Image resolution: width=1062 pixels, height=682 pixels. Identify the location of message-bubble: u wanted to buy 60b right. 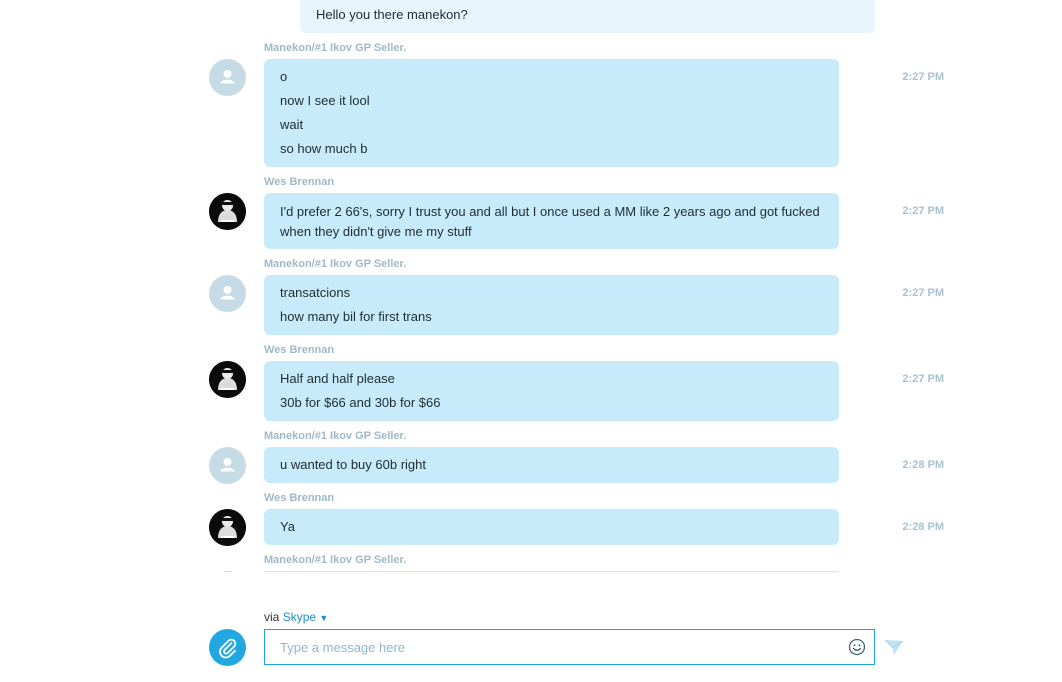
(551, 465).